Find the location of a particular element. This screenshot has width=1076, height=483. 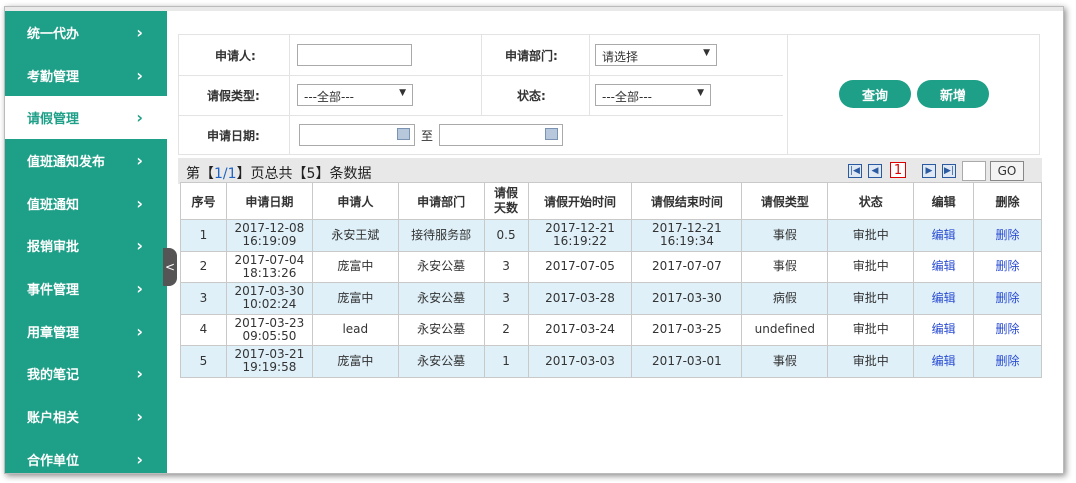

col-header-days: 请假天数 is located at coordinates (506, 201).